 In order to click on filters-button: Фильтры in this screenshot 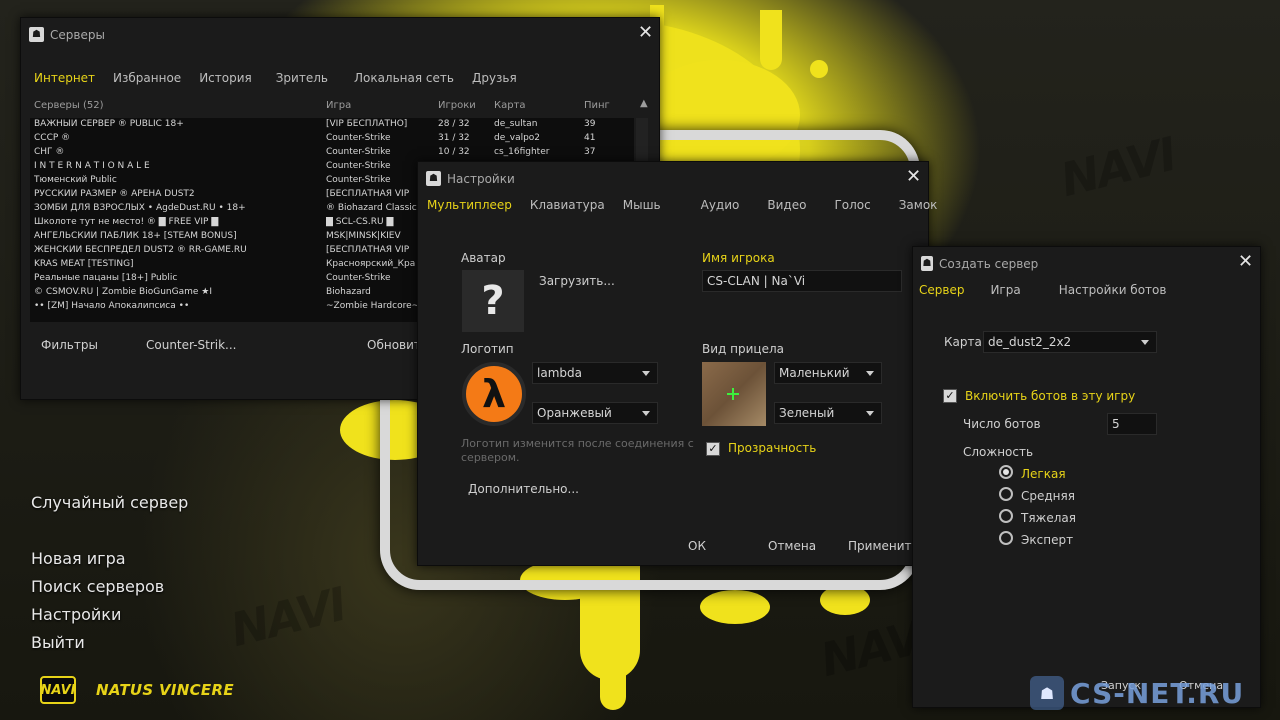, I will do `click(69, 345)`.